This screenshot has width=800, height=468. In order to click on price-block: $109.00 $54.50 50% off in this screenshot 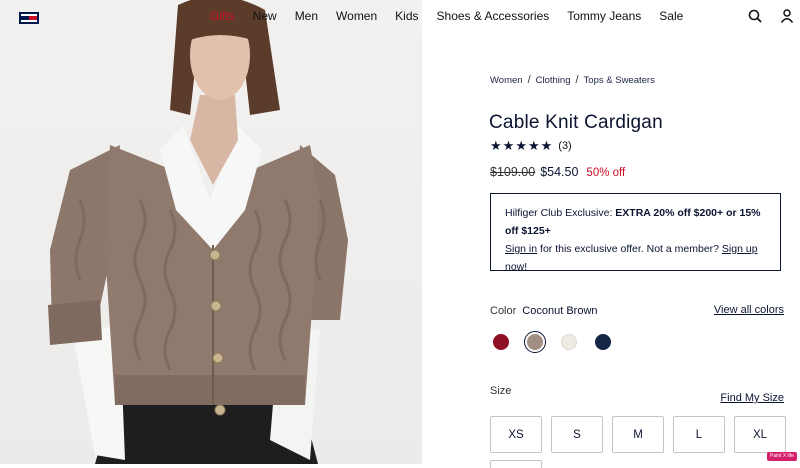, I will do `click(557, 172)`.